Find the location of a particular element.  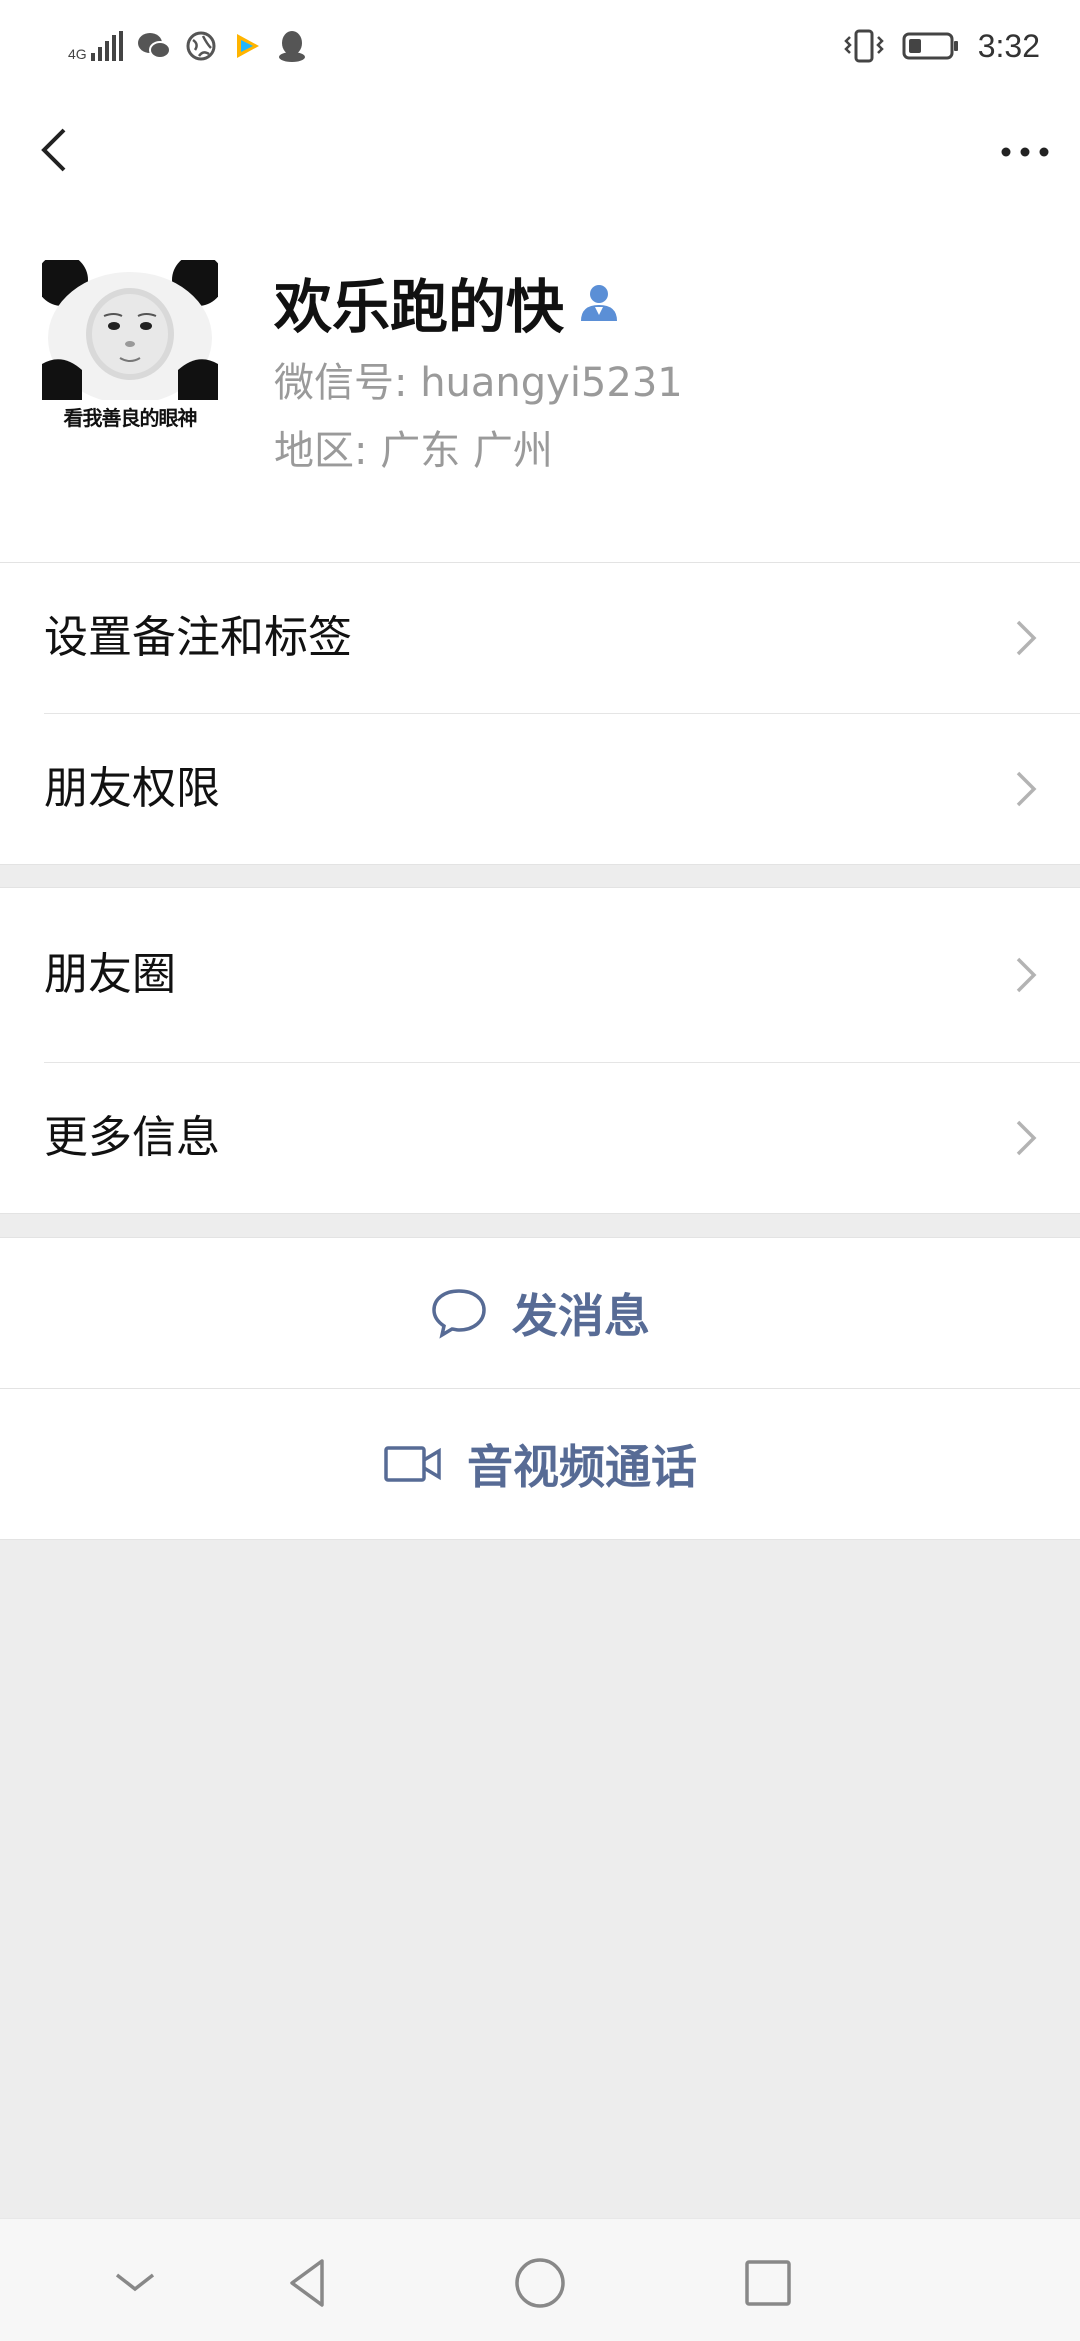

video-camera-icon is located at coordinates (412, 1464).